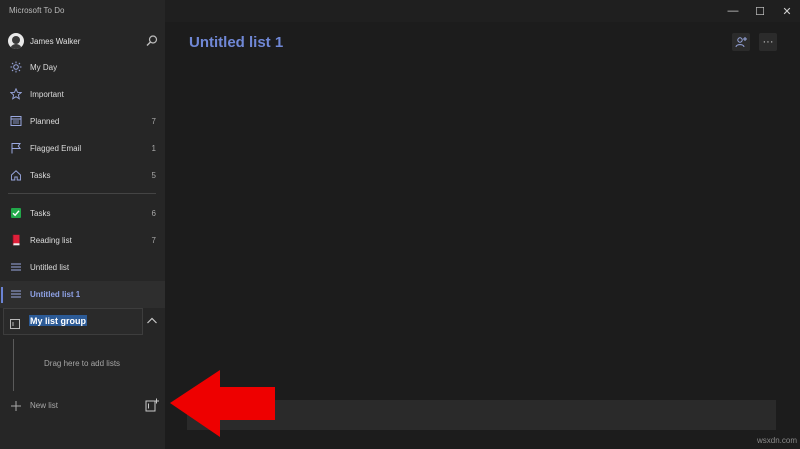 The width and height of the screenshot is (800, 449). What do you see at coordinates (82, 267) in the screenshot?
I see `sidebar-item-untitled-list: Untitled list` at bounding box center [82, 267].